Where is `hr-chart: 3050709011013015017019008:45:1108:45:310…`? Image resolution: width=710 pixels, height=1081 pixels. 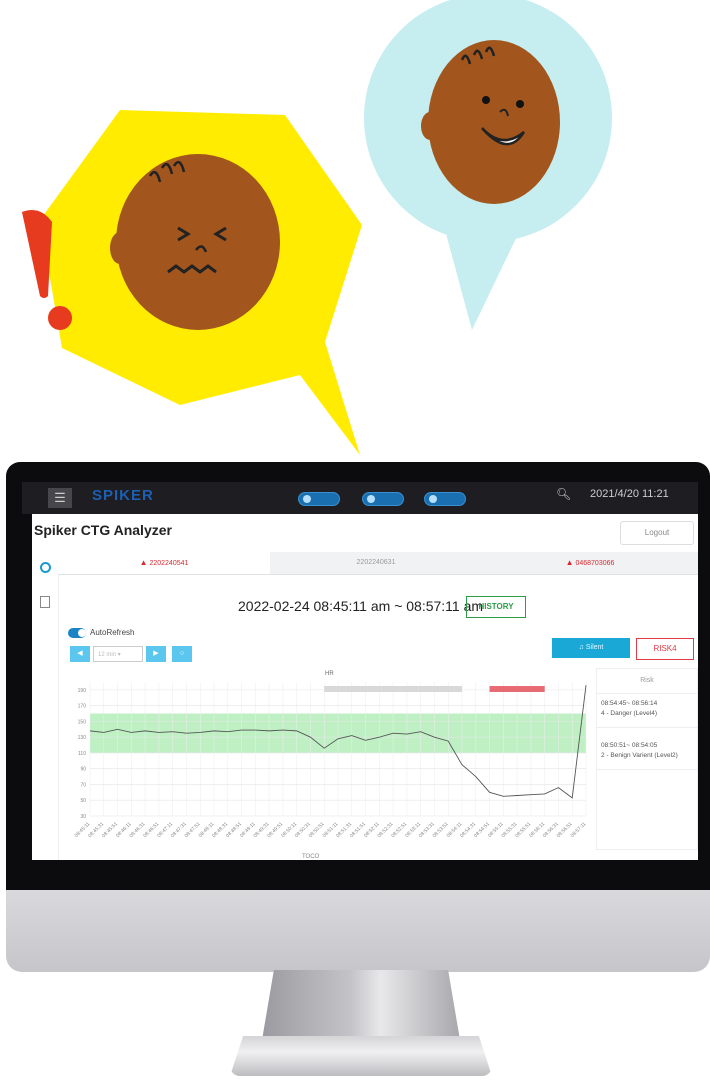 hr-chart: 3050709011013015017019008:45:1108:45:310… is located at coordinates (331, 760).